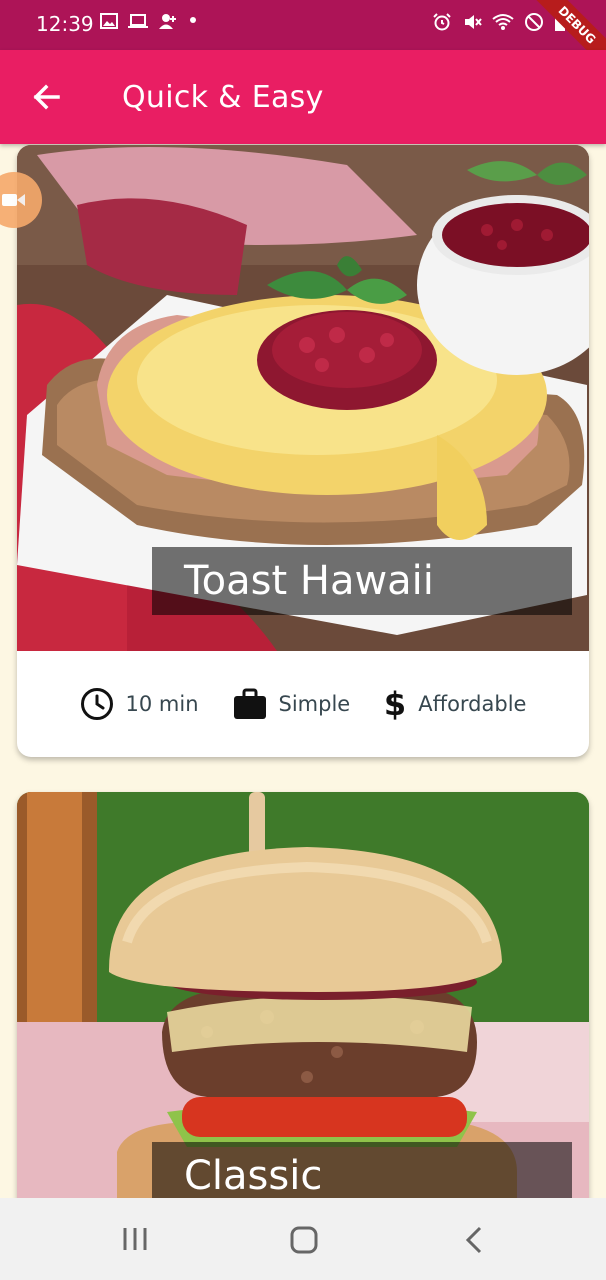 The width and height of the screenshot is (606, 1280). What do you see at coordinates (149, 21) in the screenshot?
I see `status-icons-left` at bounding box center [149, 21].